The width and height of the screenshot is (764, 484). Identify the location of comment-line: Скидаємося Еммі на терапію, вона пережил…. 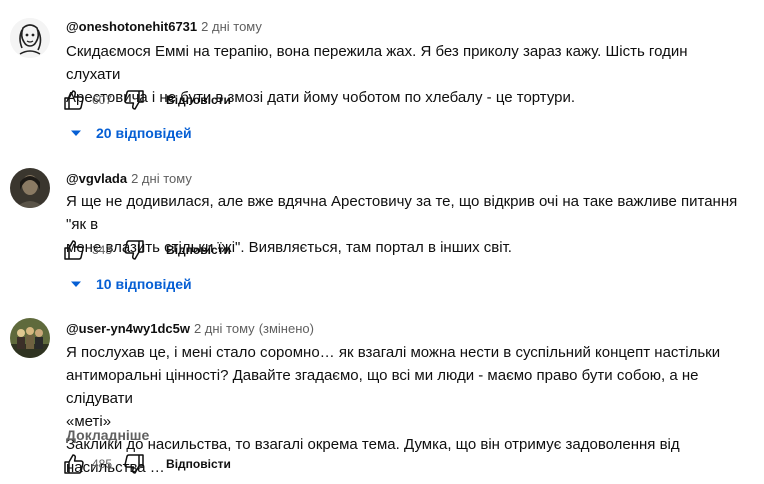
(377, 63).